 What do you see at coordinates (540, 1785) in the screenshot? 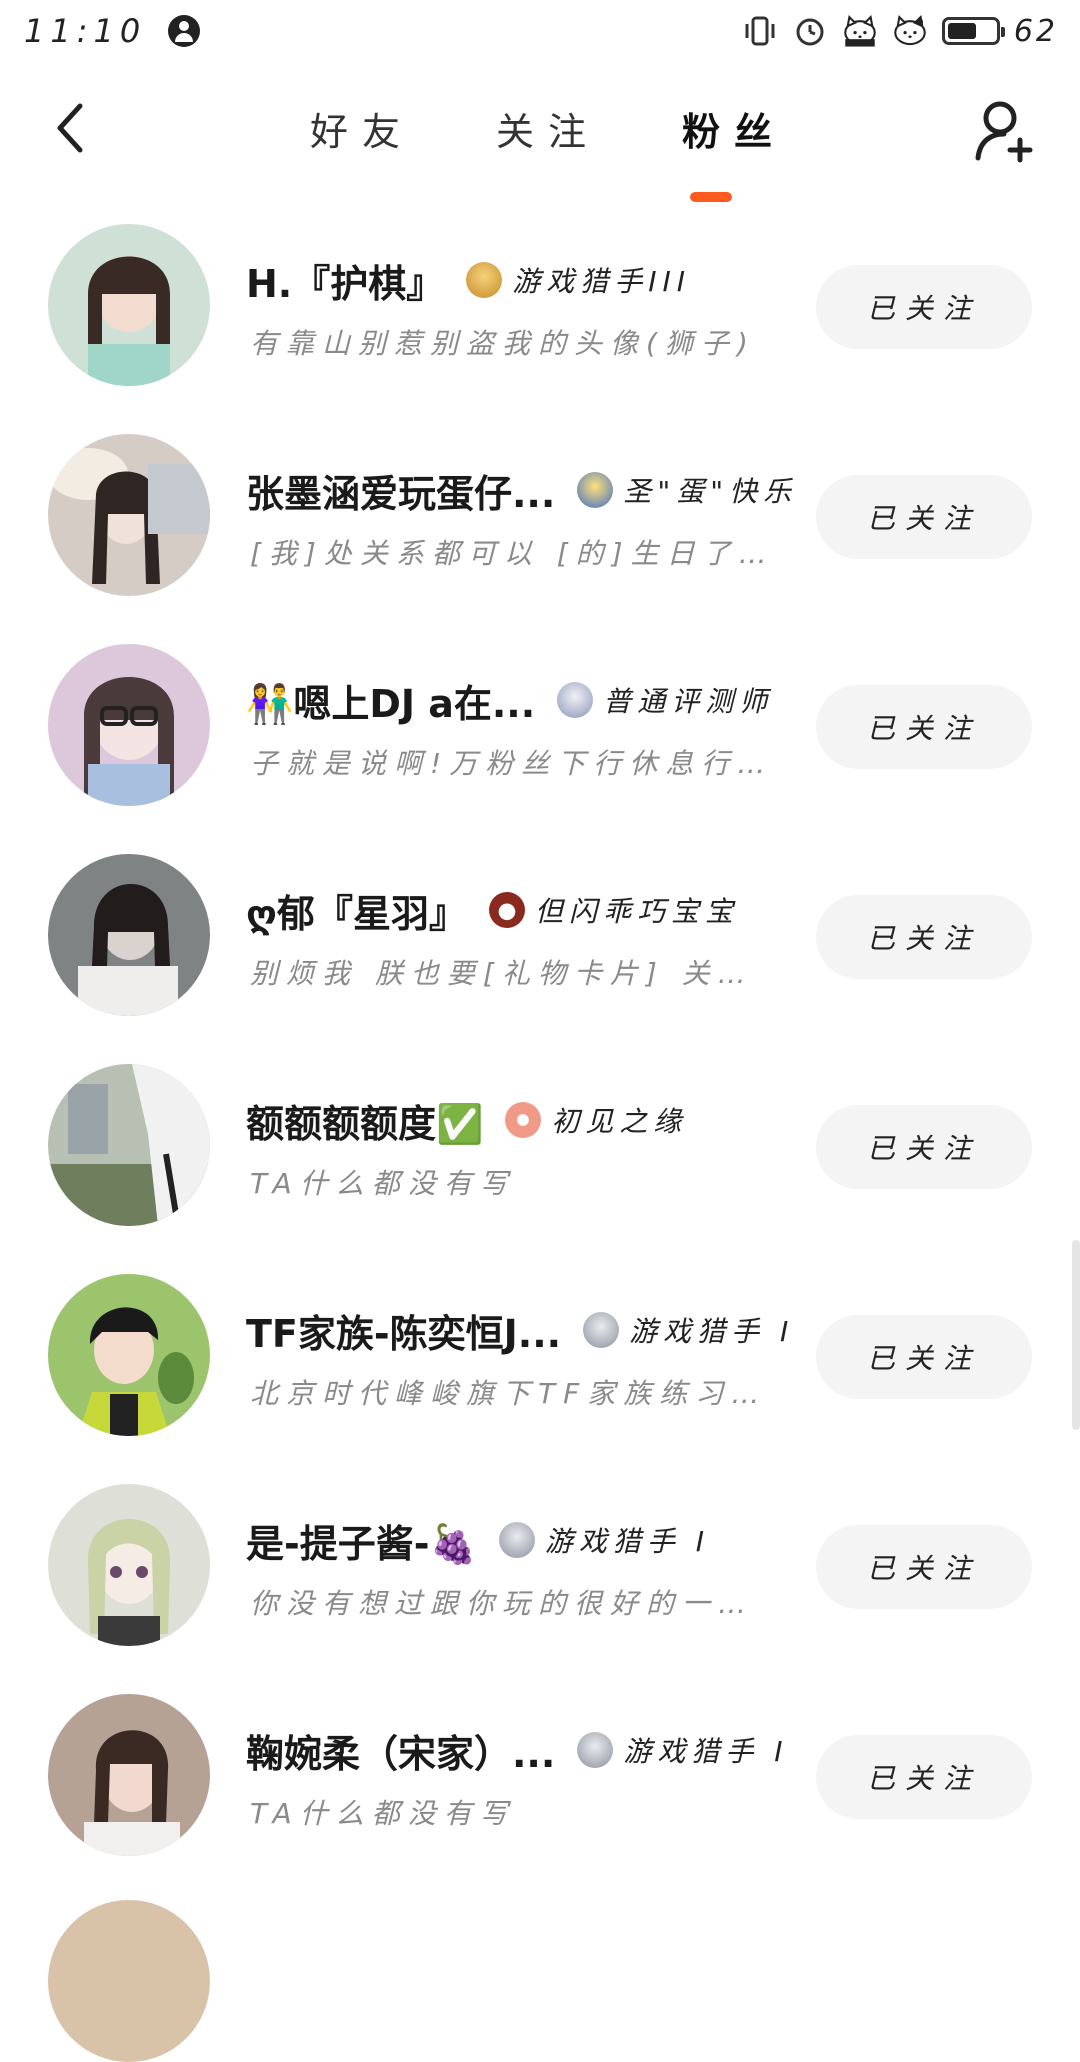
I see `list-item: 鞠婉柔（宋家）... 游戏猎手 I TA什么都没有写 已关注` at bounding box center [540, 1785].